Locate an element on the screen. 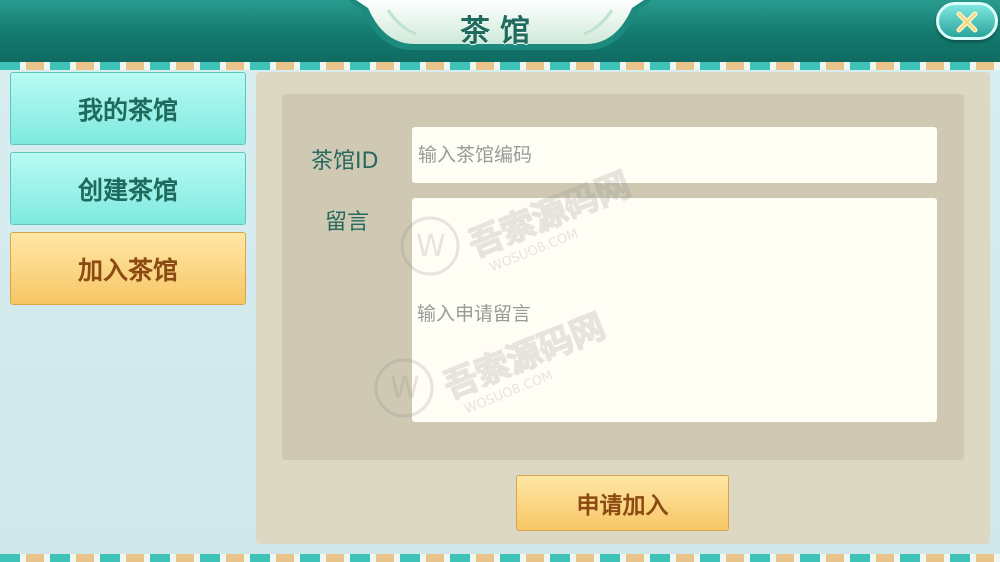  page-title: 茶馆 is located at coordinates (500, 31).